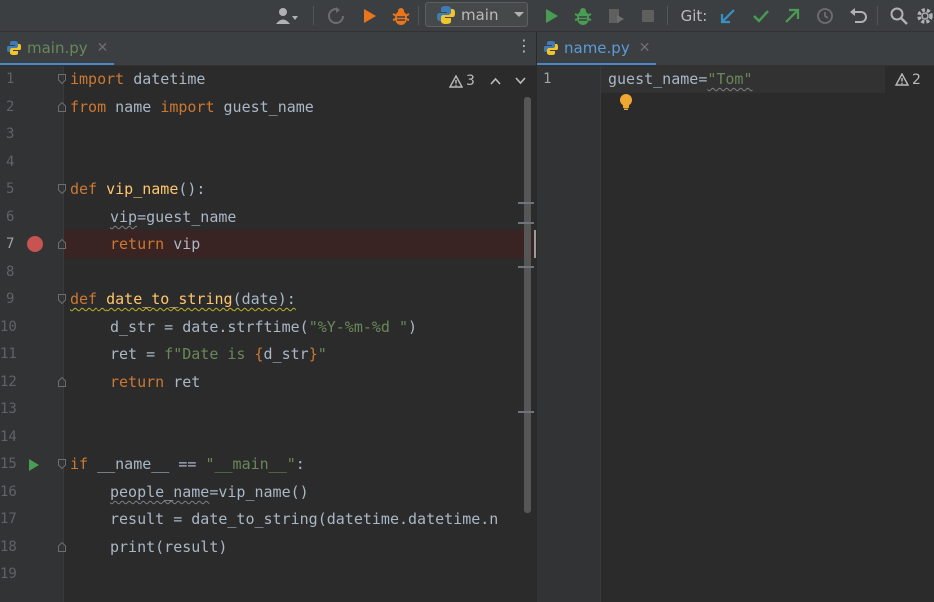  What do you see at coordinates (909, 79) in the screenshot?
I see `inspection-widget-right: 2` at bounding box center [909, 79].